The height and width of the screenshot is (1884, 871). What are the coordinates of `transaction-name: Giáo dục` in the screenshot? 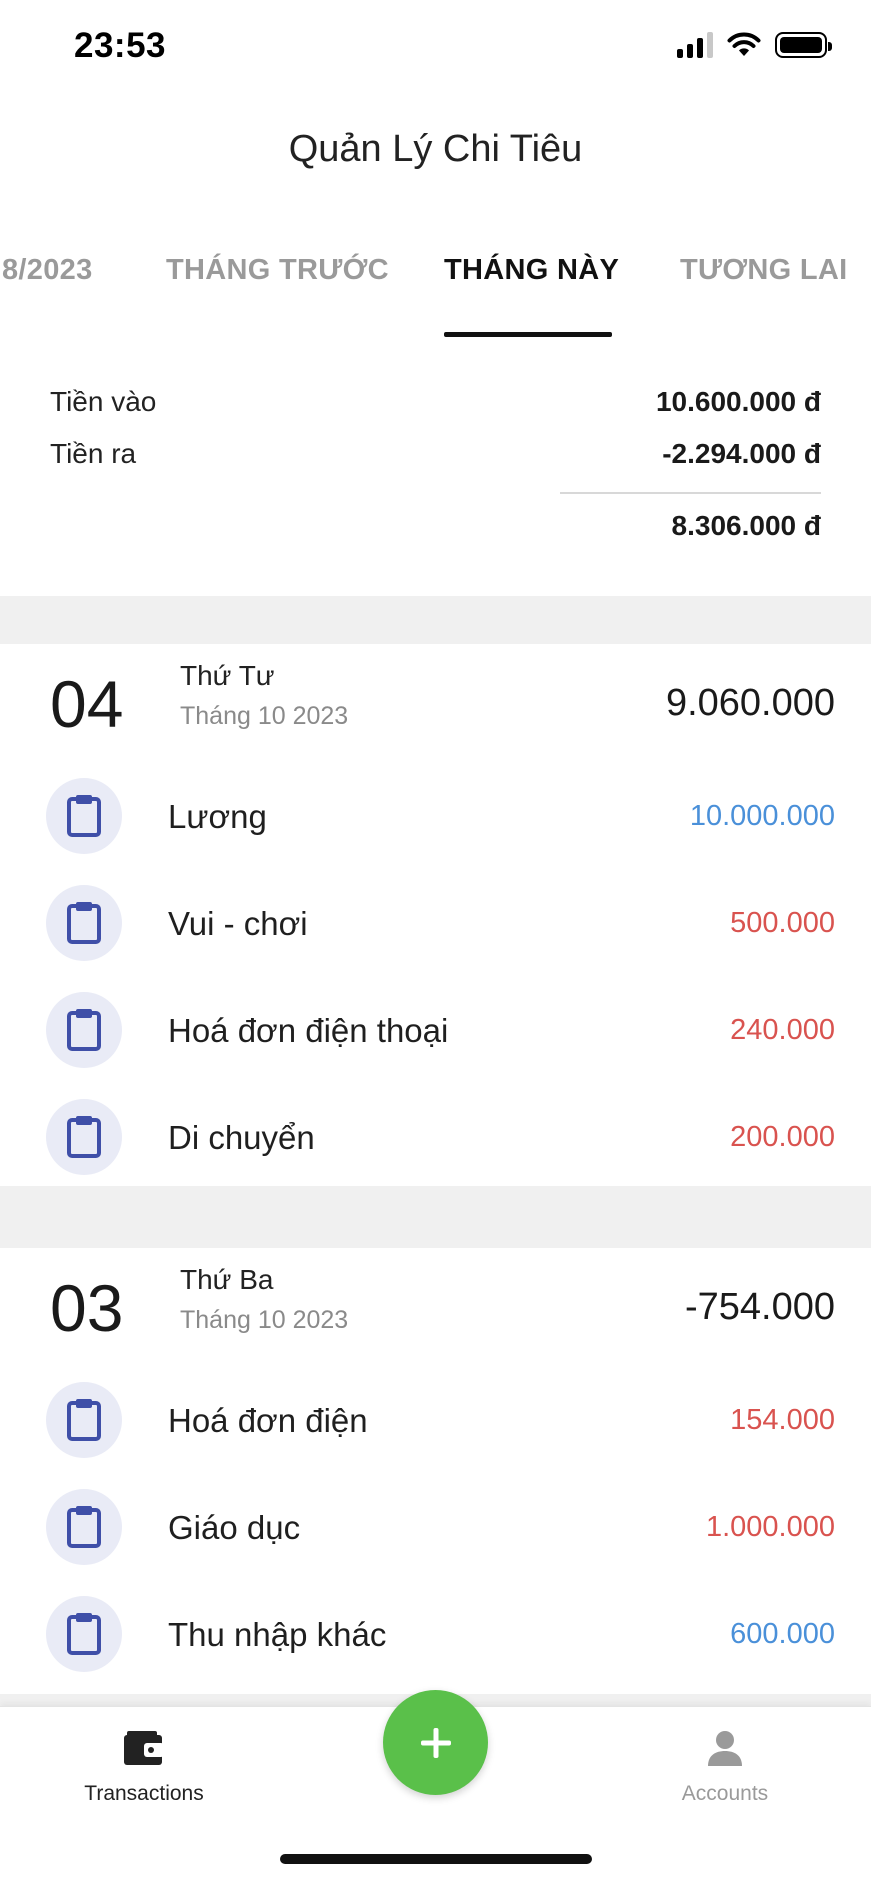 It's located at (234, 1527).